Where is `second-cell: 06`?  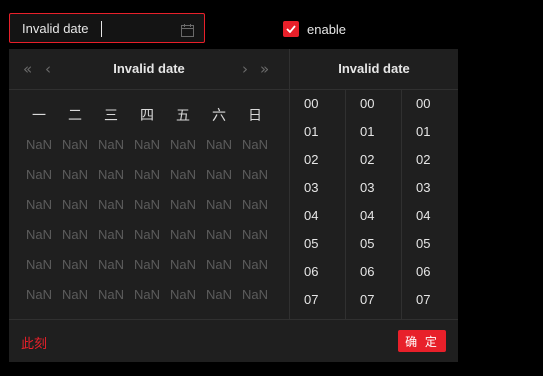
second-cell: 06 is located at coordinates (430, 272).